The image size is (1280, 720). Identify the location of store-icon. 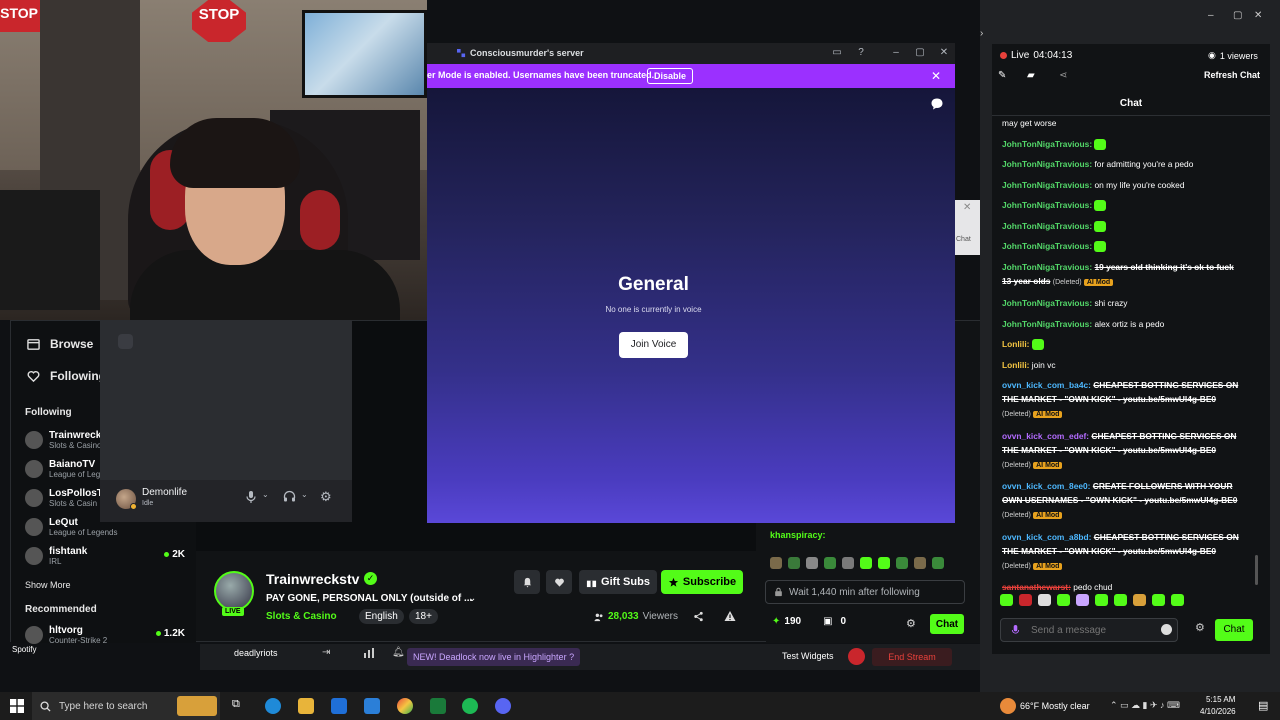
(339, 706).